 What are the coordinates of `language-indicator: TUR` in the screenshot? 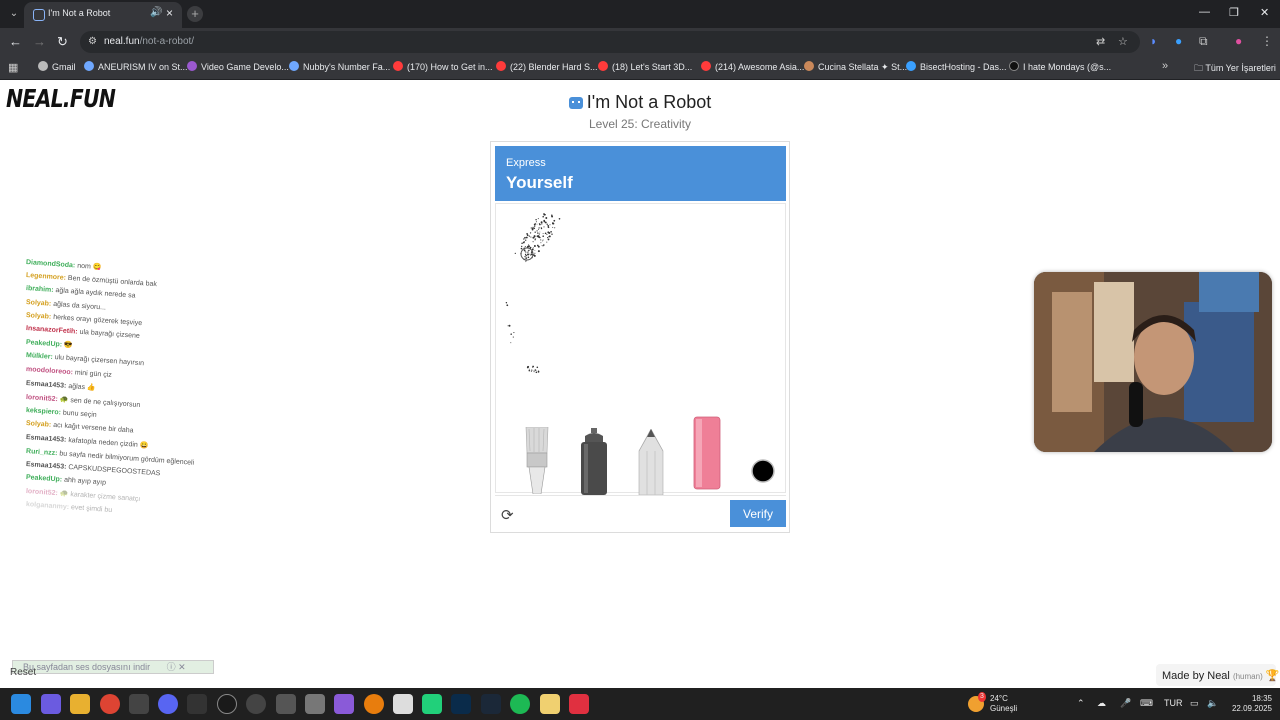 It's located at (1173, 703).